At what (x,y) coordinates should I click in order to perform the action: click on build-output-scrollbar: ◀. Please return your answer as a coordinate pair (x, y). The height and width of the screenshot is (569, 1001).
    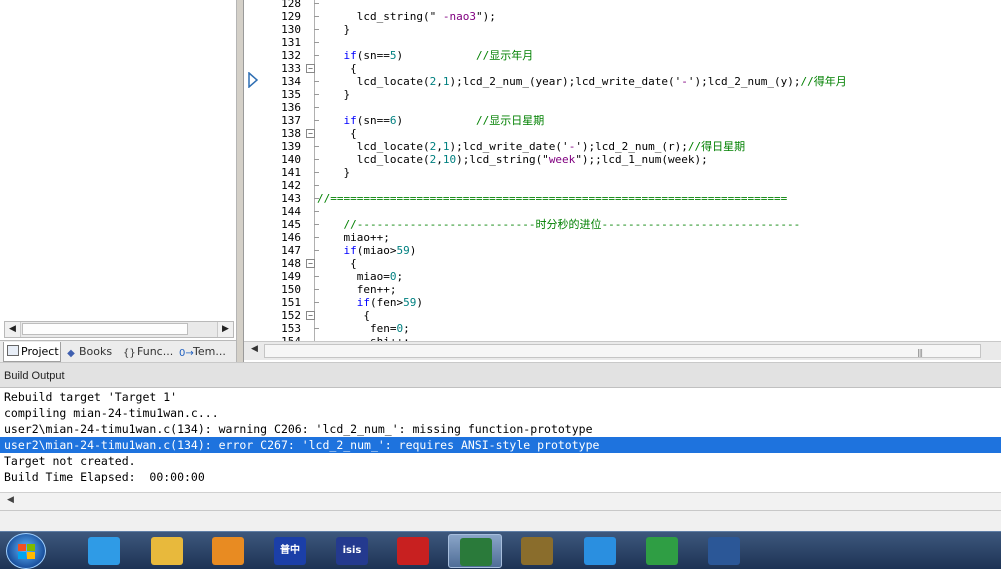
    Looking at the image, I should click on (500, 501).